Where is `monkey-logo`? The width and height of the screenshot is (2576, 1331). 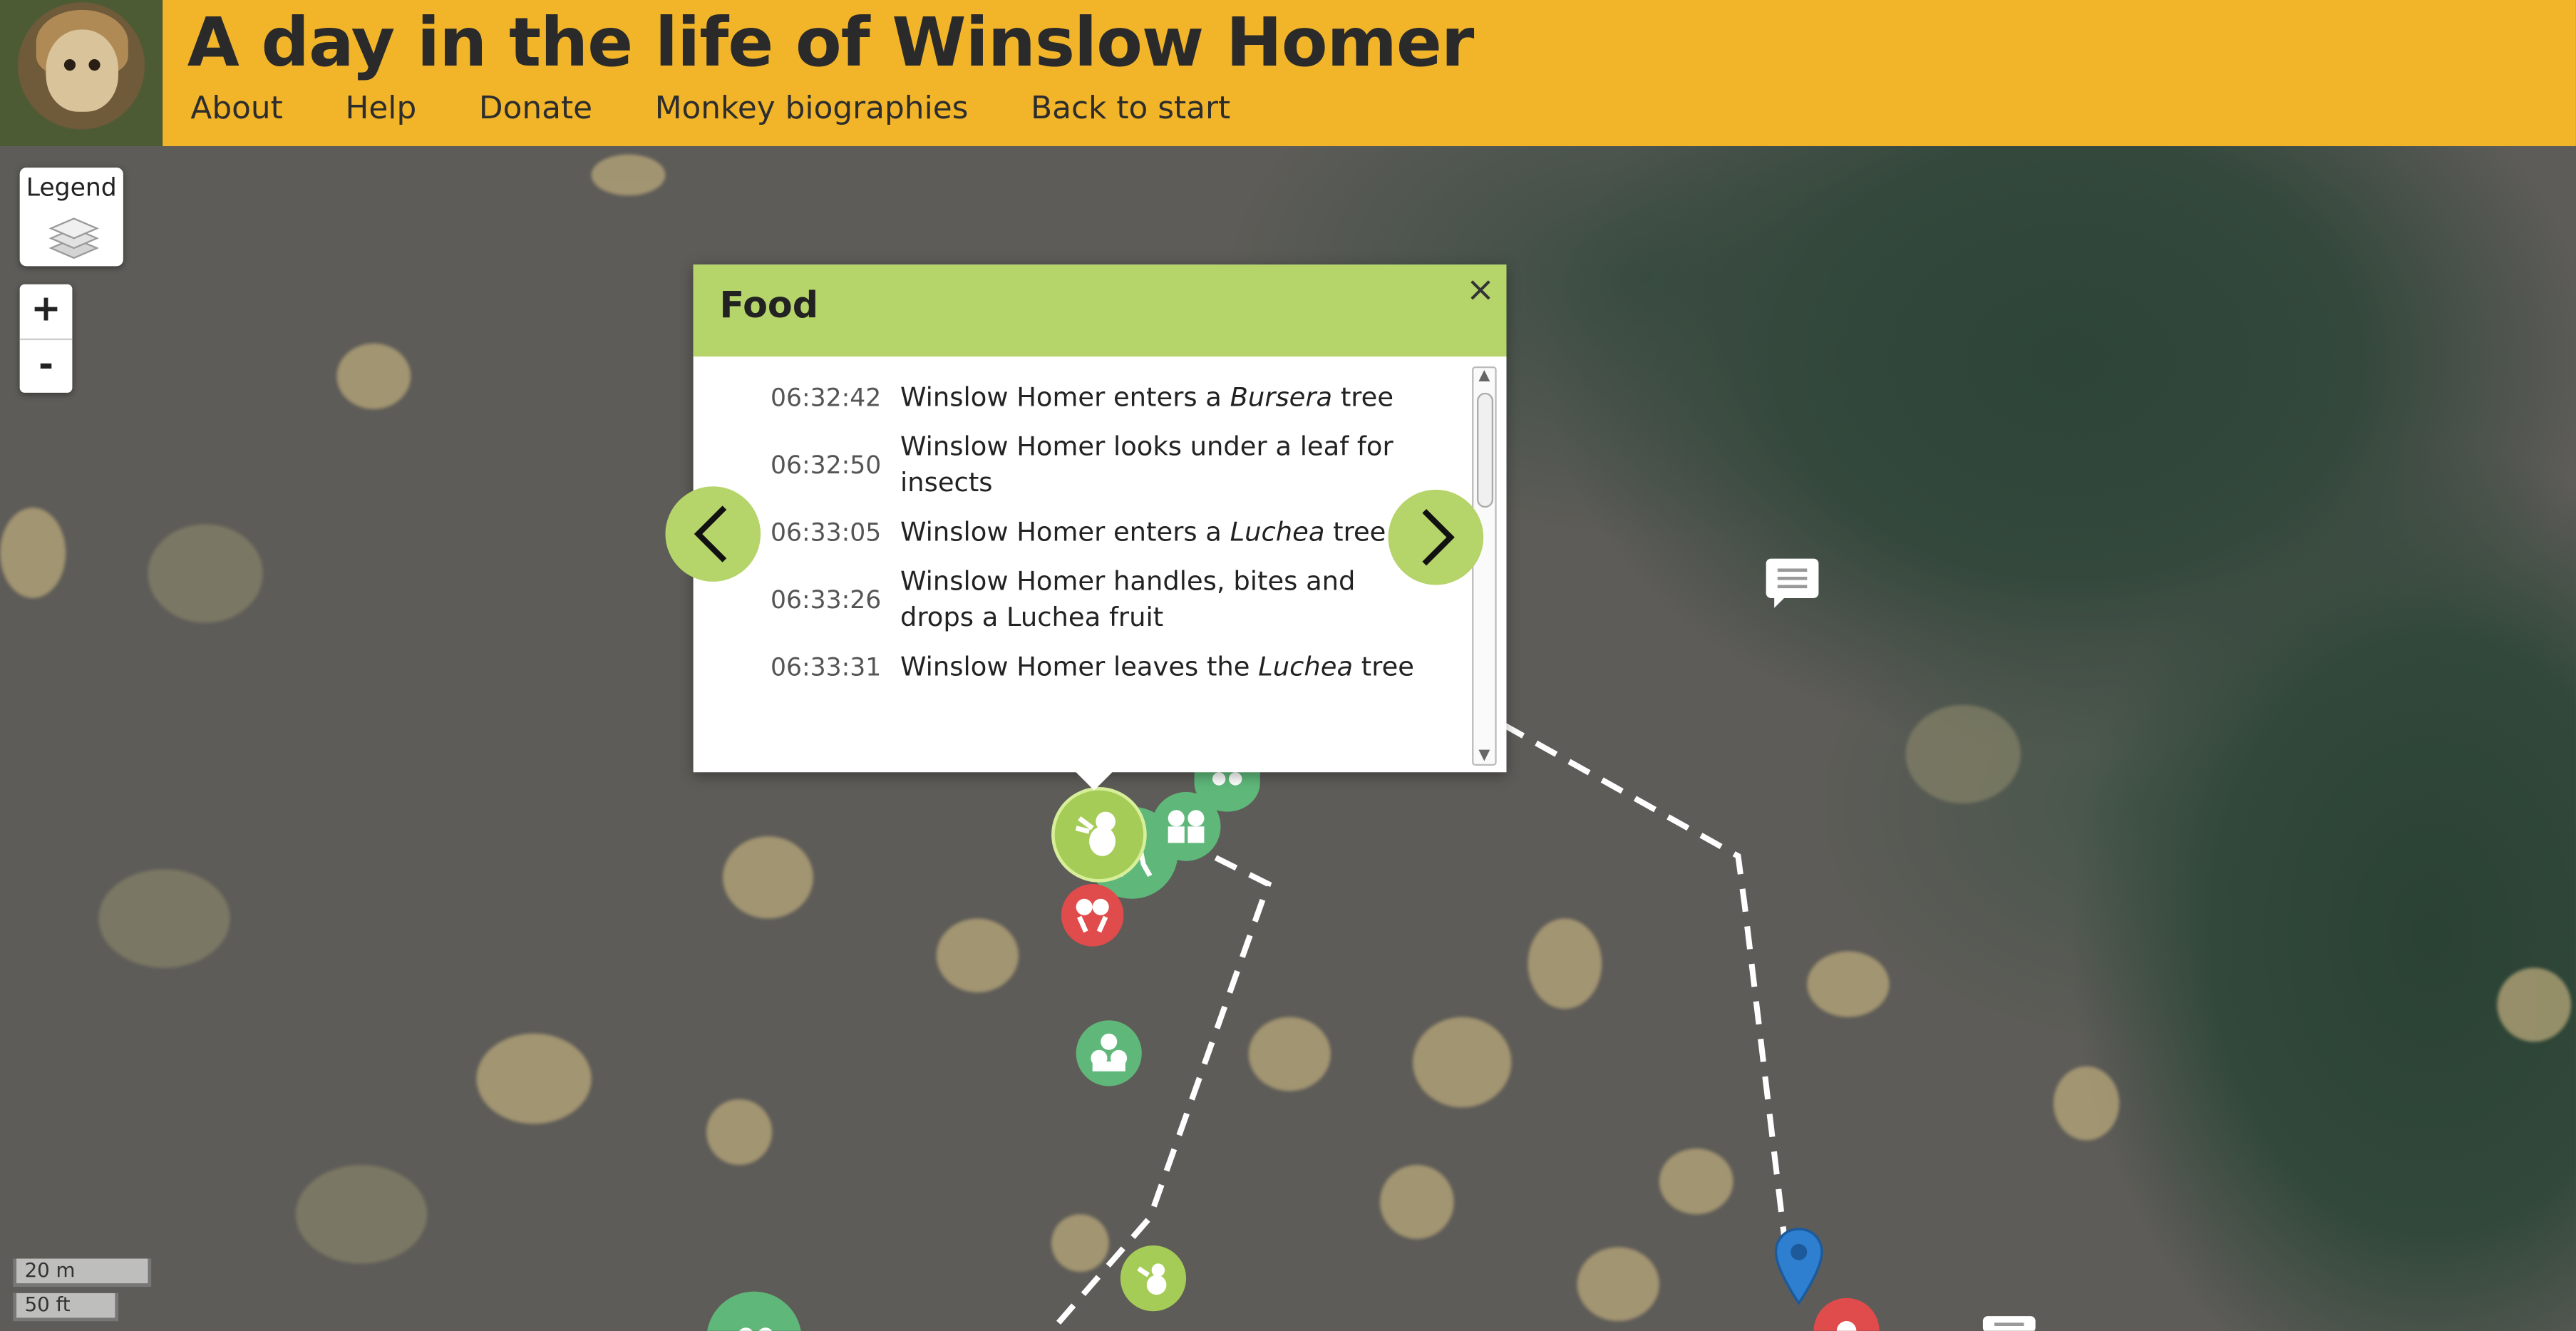 monkey-logo is located at coordinates (81, 73).